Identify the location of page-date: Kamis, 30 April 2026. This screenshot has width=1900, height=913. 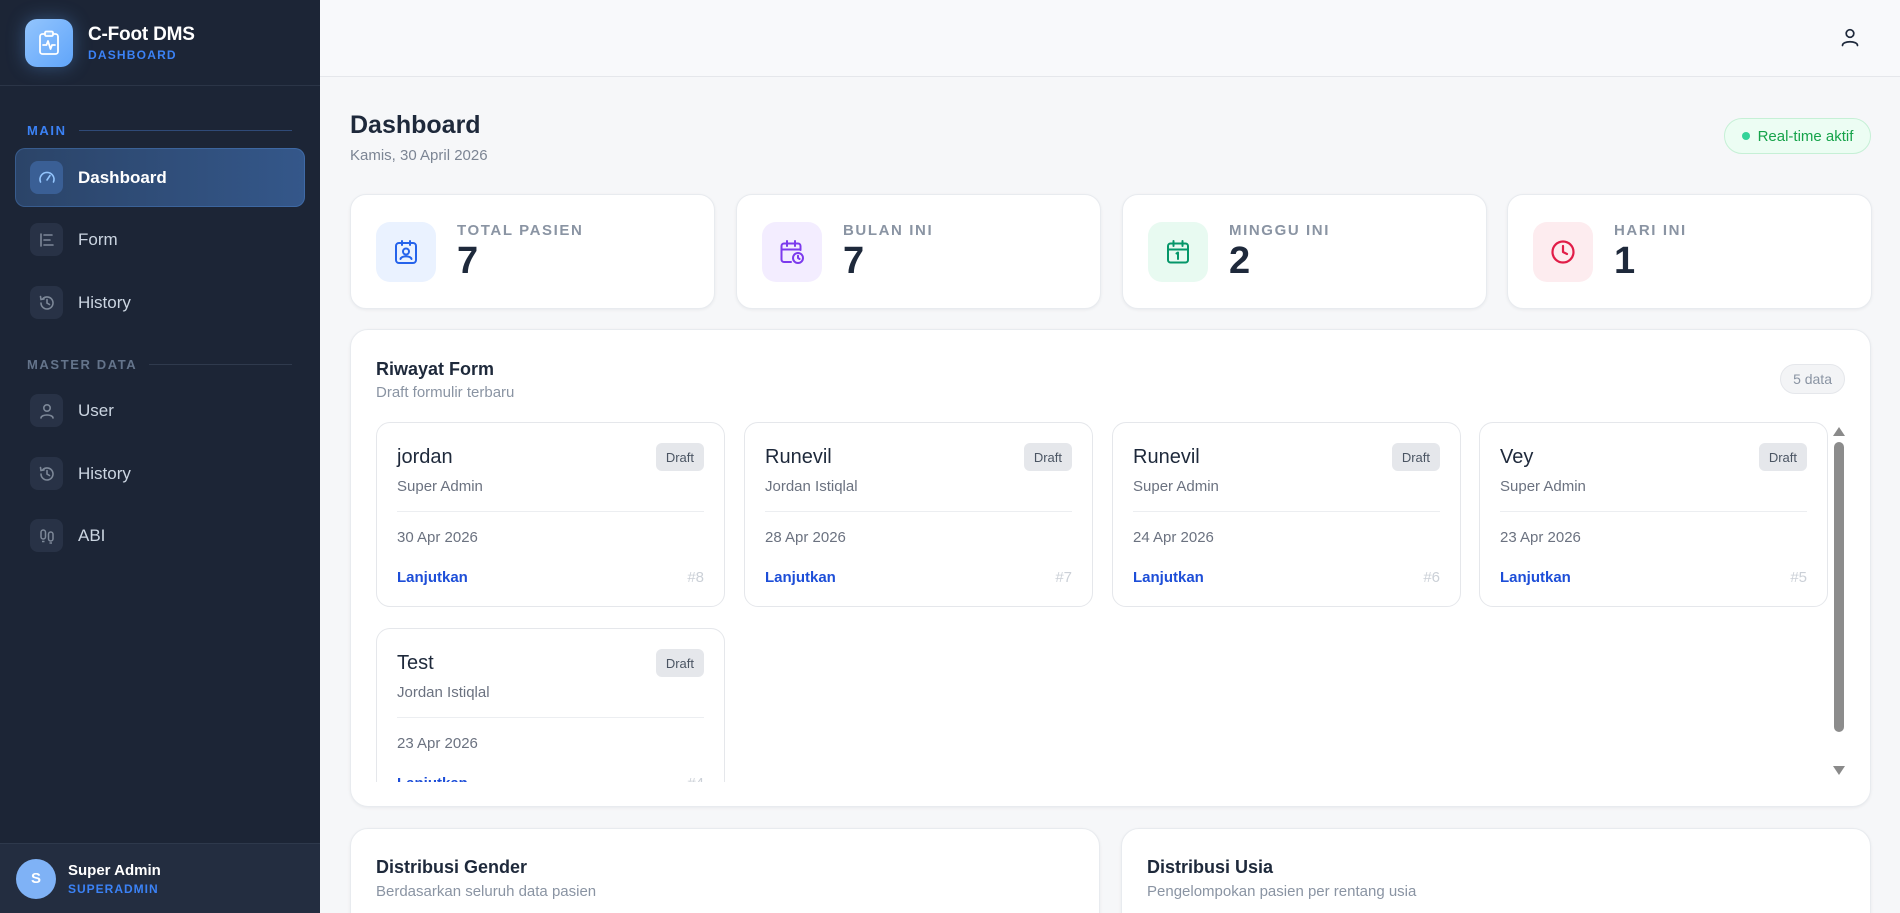
(419, 155).